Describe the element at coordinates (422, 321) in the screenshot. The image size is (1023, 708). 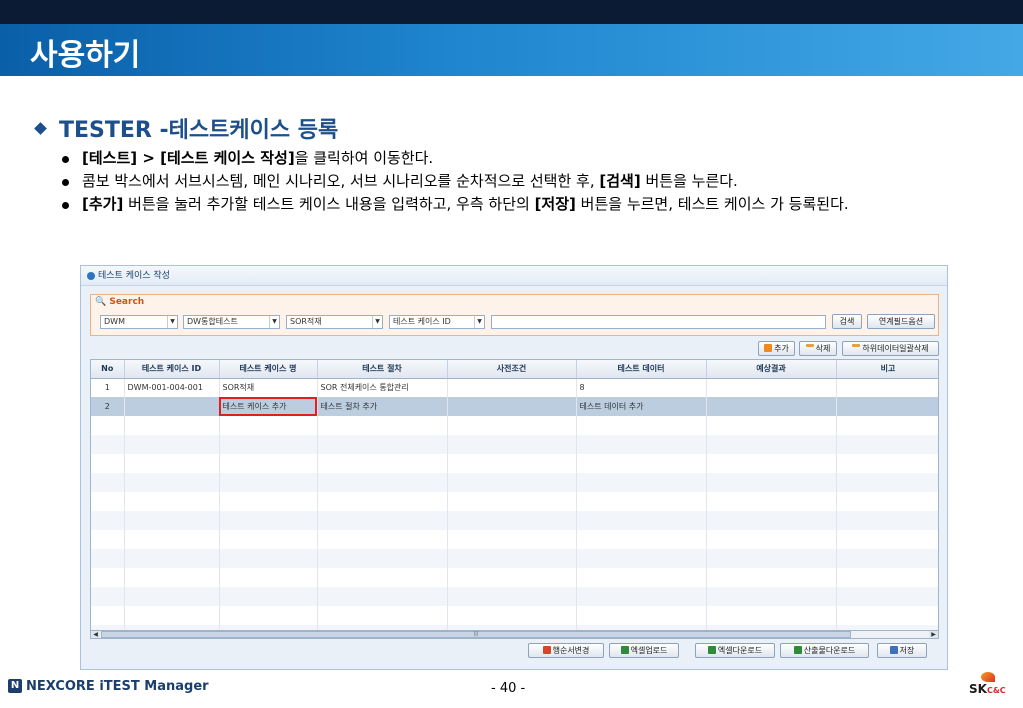
I see `combo-value: 테스트 케이스 ID` at that location.